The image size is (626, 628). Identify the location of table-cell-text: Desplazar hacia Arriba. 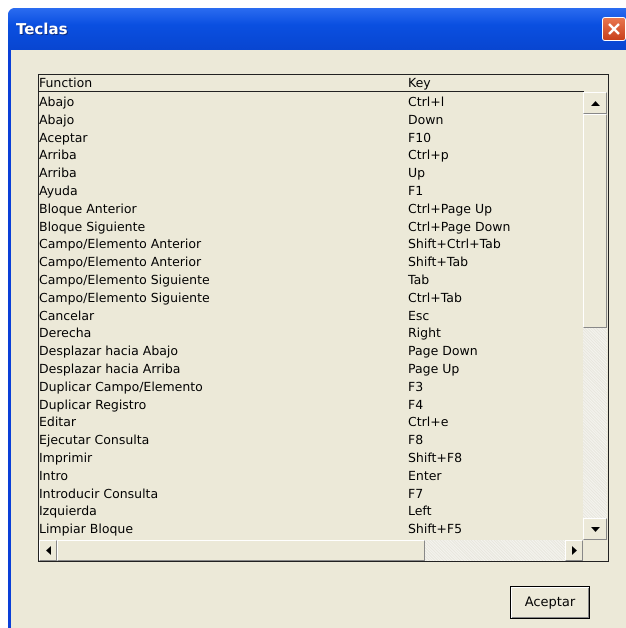
(110, 369).